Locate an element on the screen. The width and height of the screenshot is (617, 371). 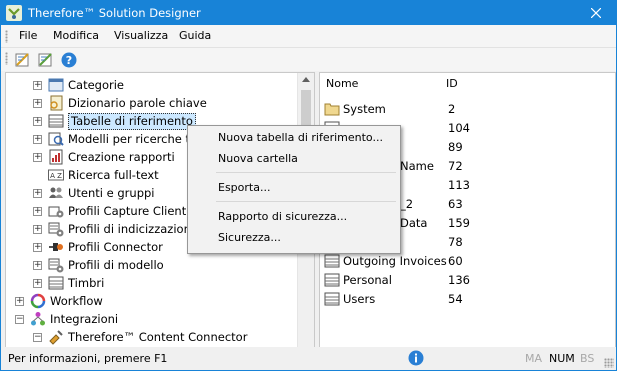
tree-item-label: Workflow is located at coordinates (76, 301).